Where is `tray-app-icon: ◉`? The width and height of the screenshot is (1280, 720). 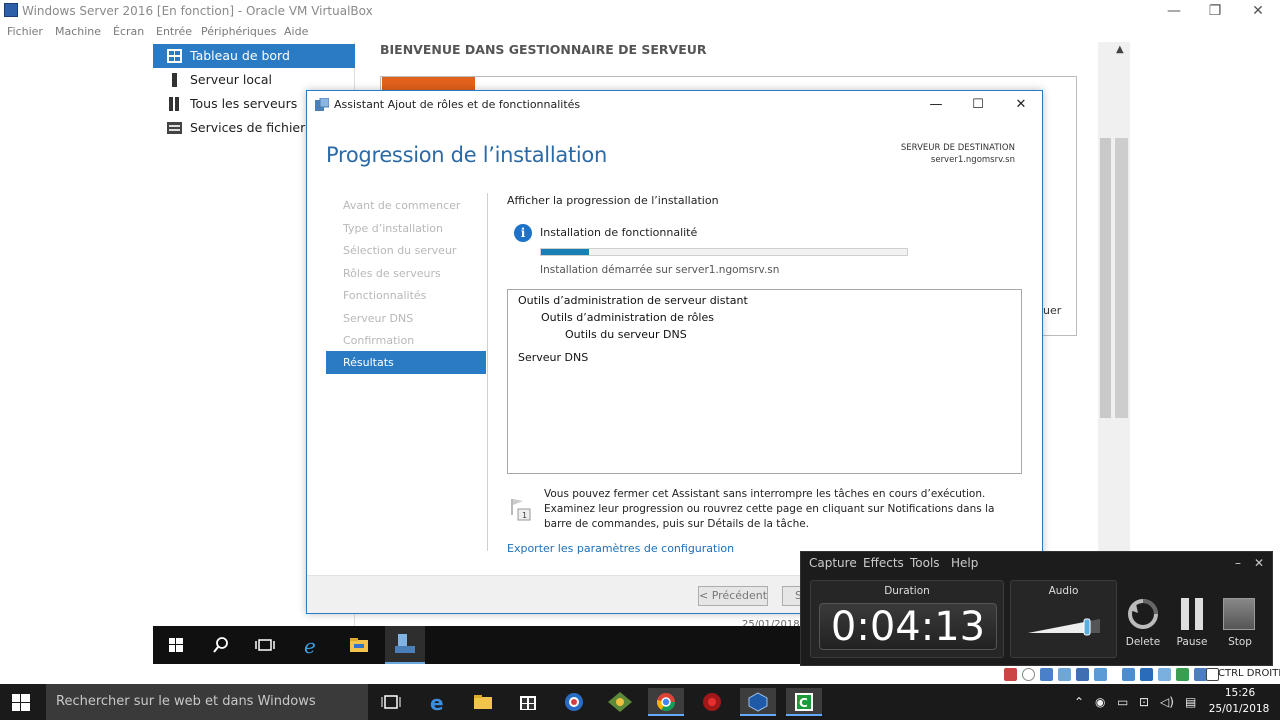 tray-app-icon: ◉ is located at coordinates (1100, 702).